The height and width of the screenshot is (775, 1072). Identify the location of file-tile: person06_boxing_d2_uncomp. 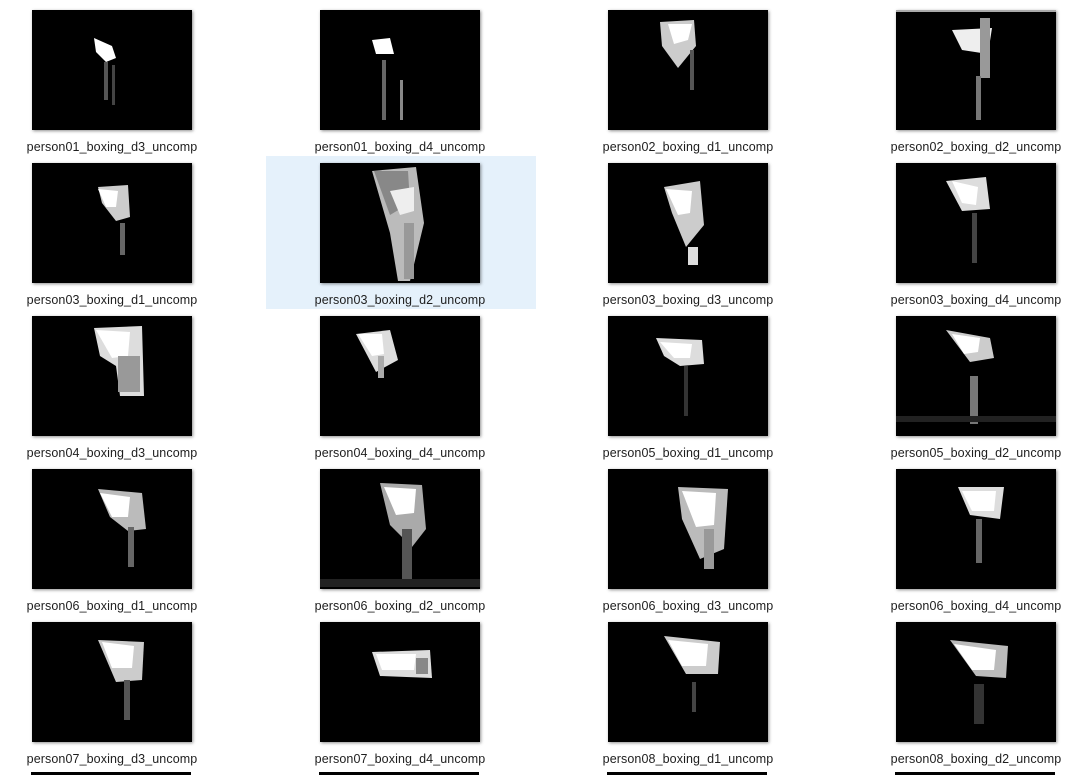
(401, 538).